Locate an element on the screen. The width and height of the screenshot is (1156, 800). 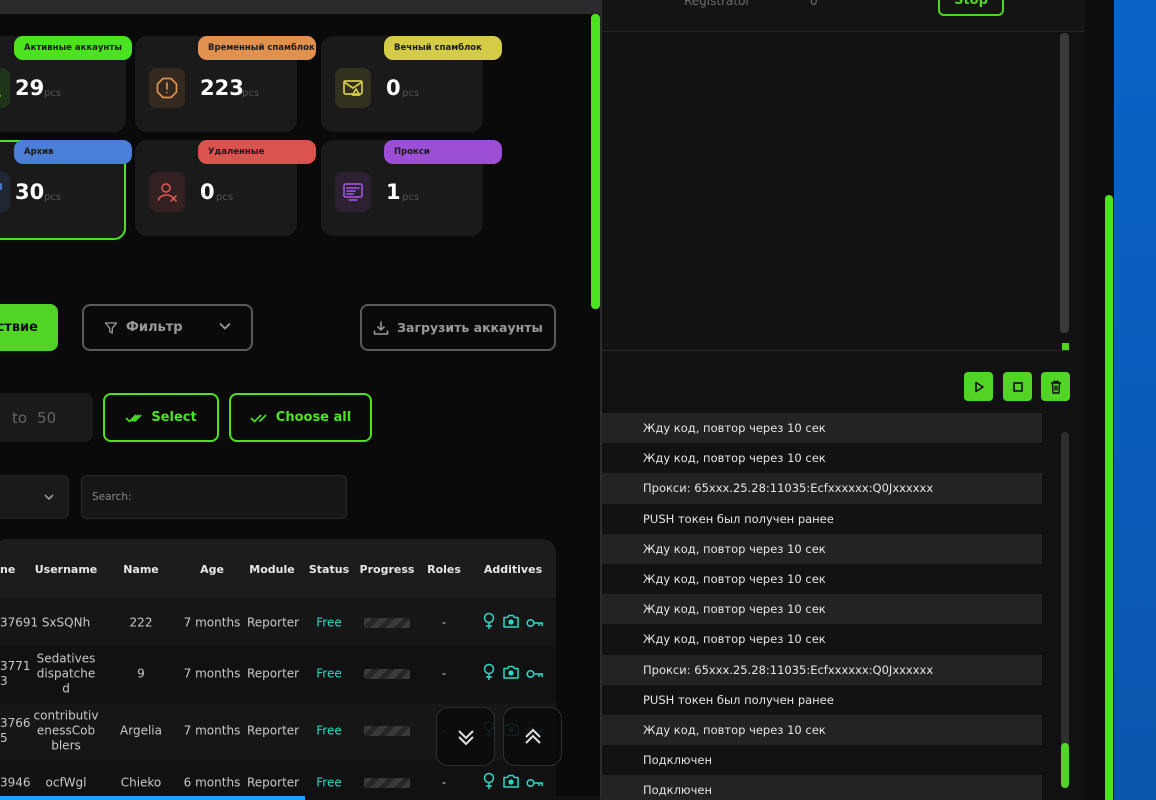
user-icon is located at coordinates (5, 88).